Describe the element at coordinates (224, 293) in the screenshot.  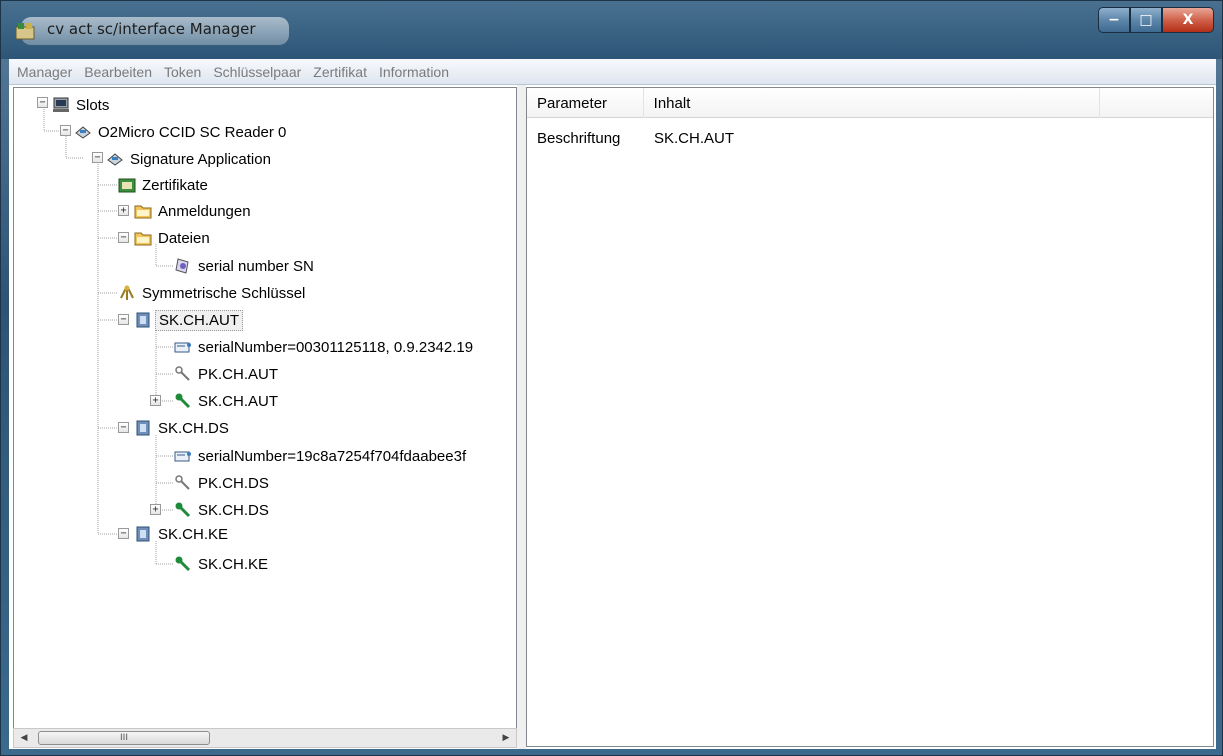
I see `tree-label: Symmetrische Schlüssel` at that location.